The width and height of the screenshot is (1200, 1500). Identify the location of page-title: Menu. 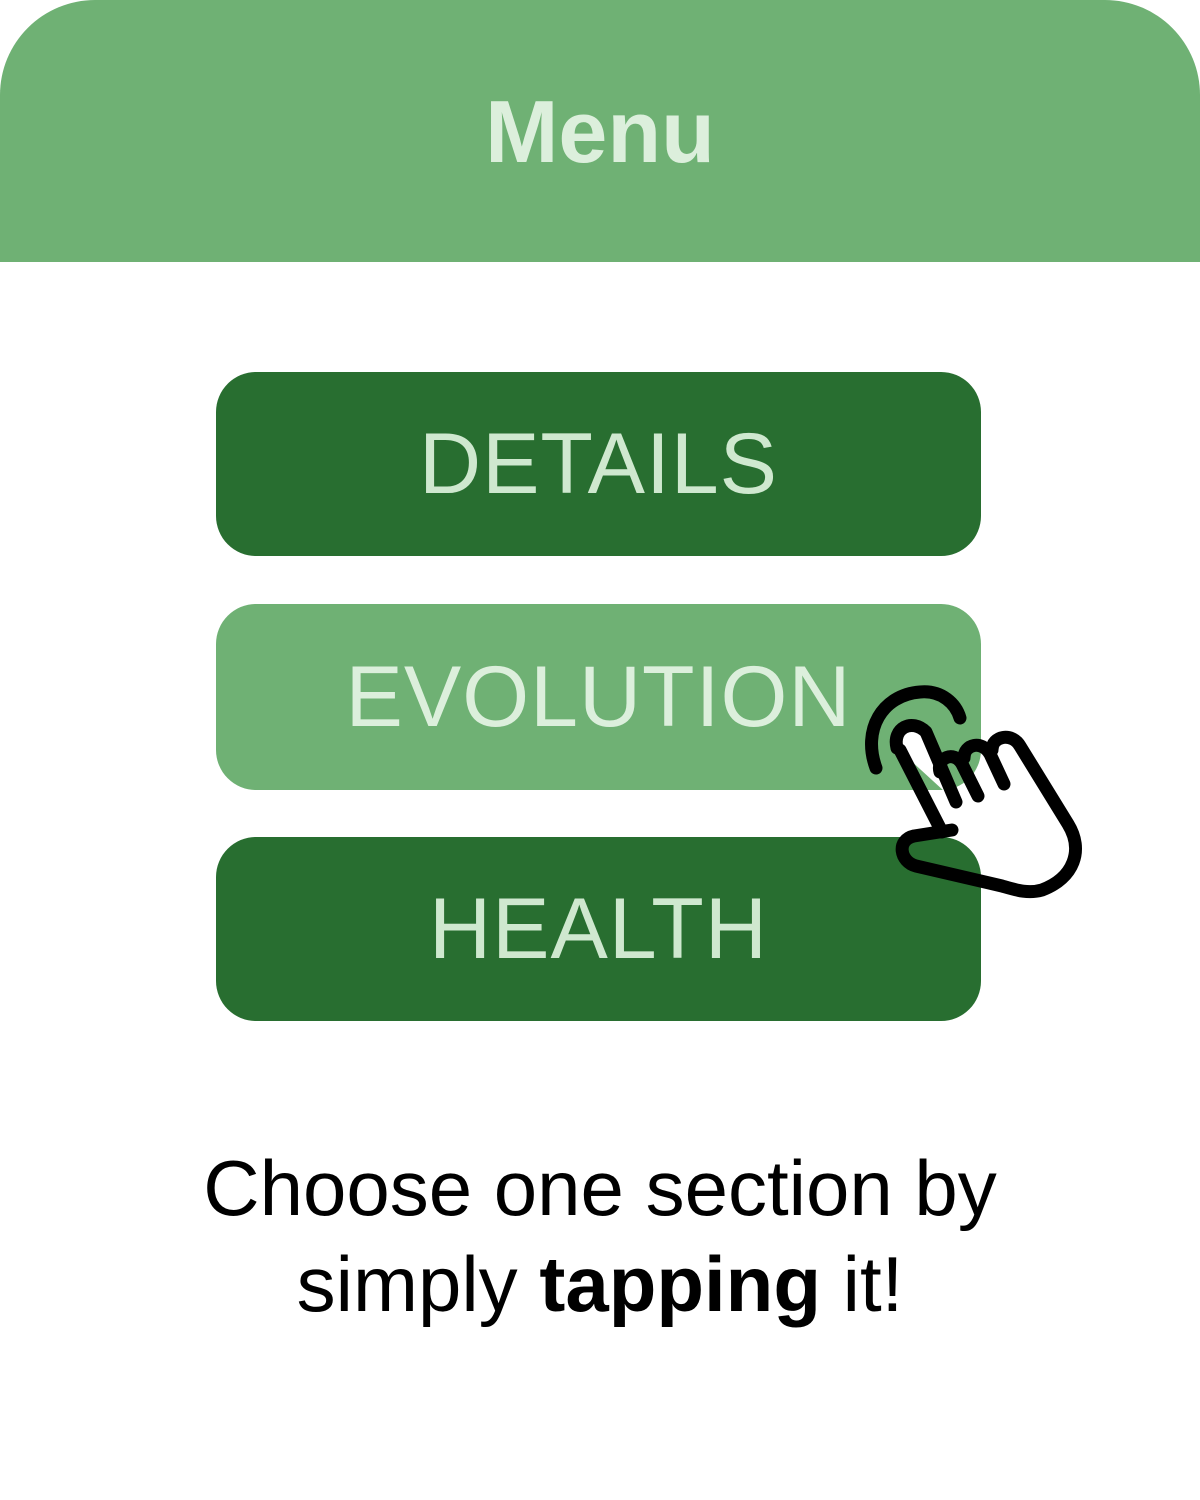
(600, 131).